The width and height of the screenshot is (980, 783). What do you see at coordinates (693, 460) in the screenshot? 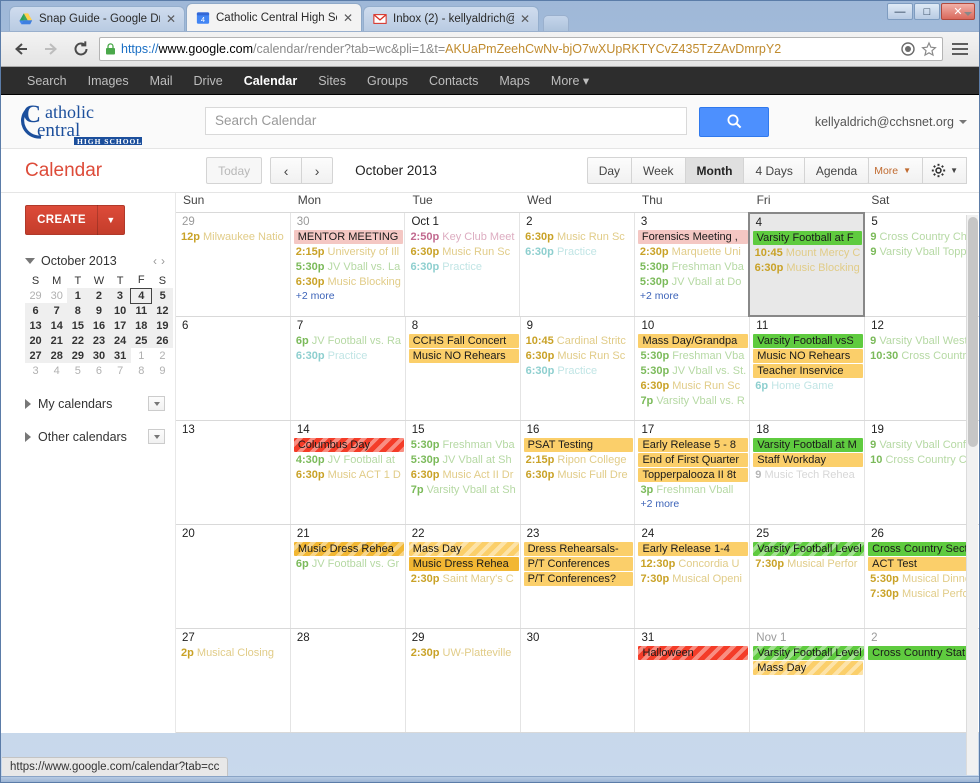
I see `calendar-event: End of First Quarter` at bounding box center [693, 460].